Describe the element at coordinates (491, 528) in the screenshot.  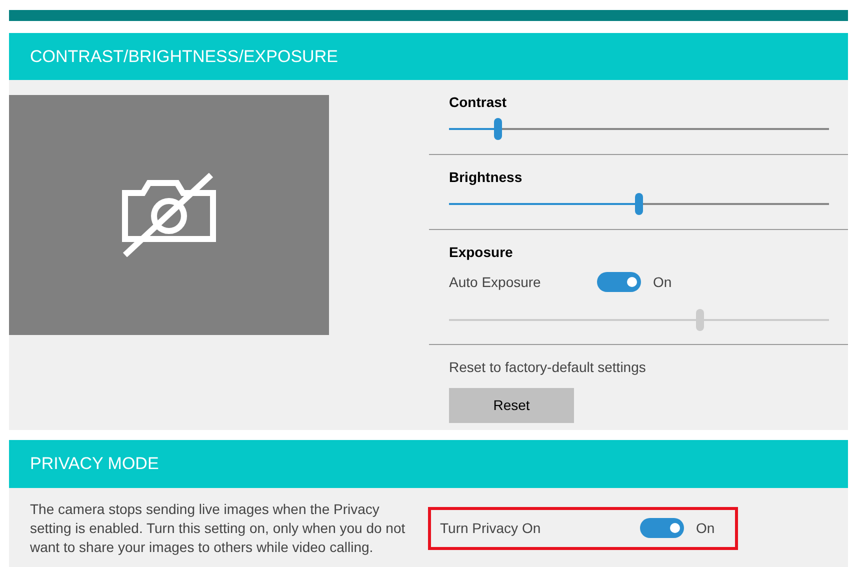
I see `setting-label: Turn Privacy On` at that location.